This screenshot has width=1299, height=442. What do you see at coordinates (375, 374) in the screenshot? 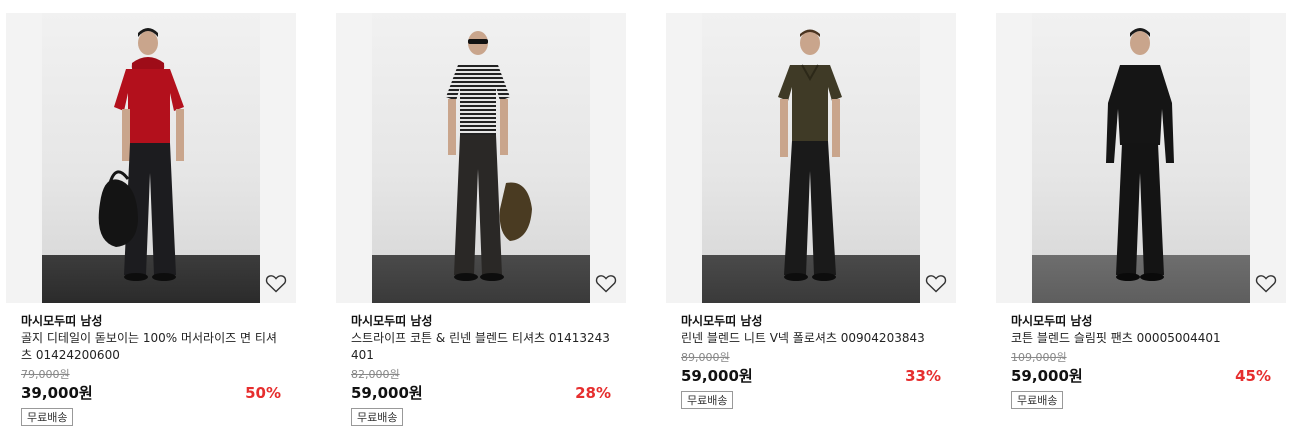
I see `original-price: 82,000원` at bounding box center [375, 374].